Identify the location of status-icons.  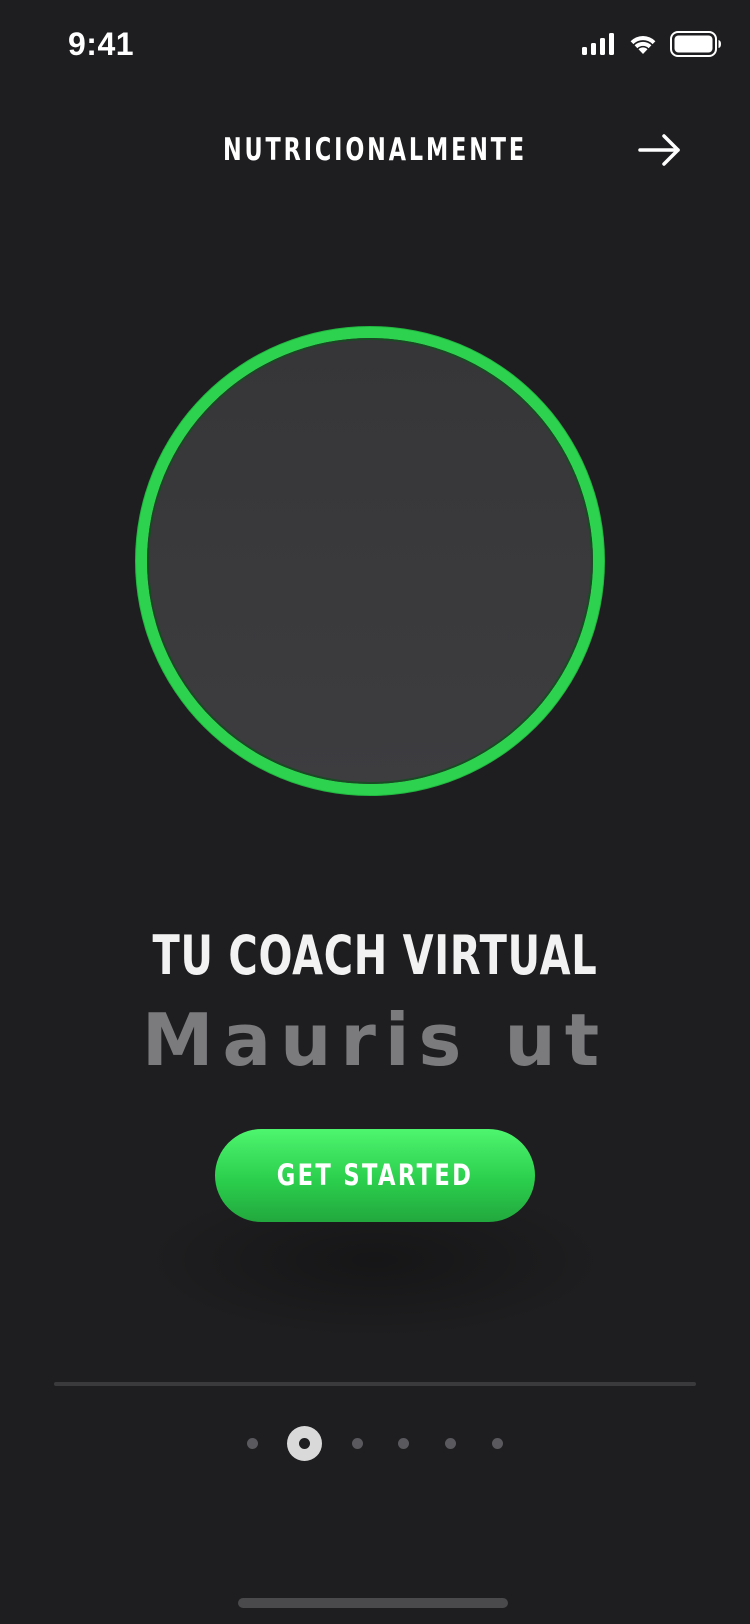
(652, 46).